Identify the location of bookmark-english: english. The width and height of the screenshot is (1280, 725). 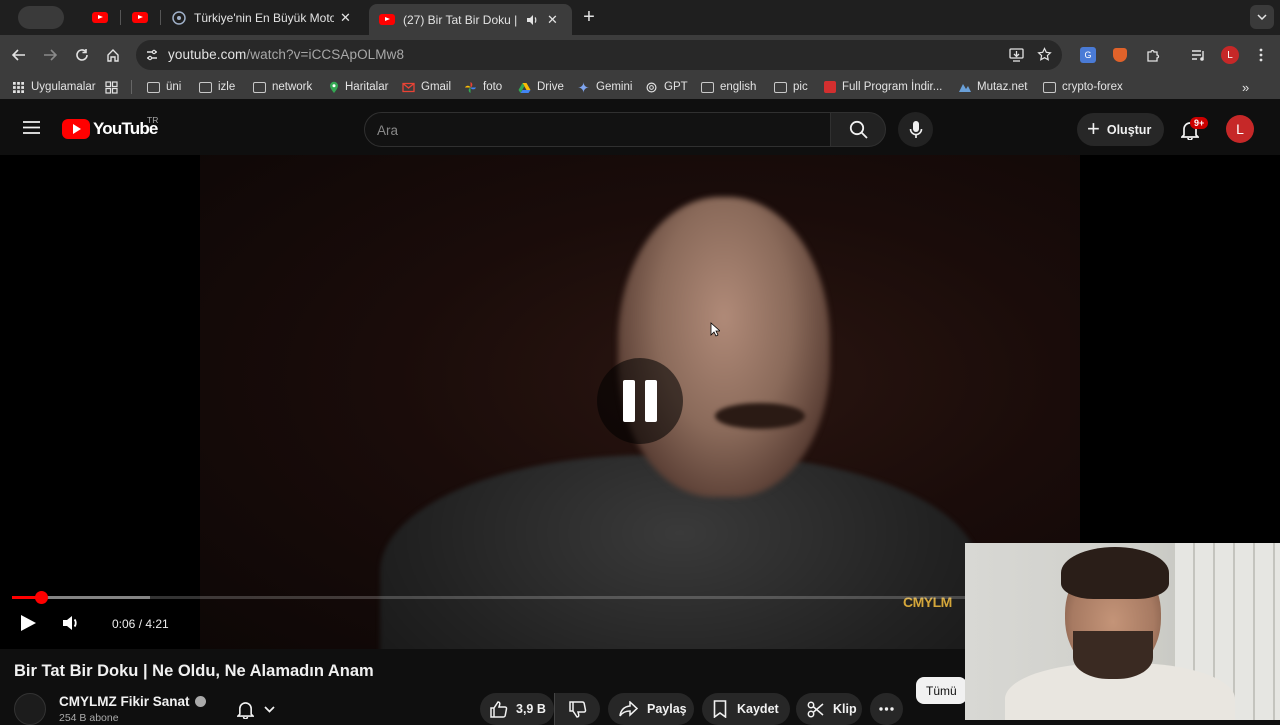
(728, 87).